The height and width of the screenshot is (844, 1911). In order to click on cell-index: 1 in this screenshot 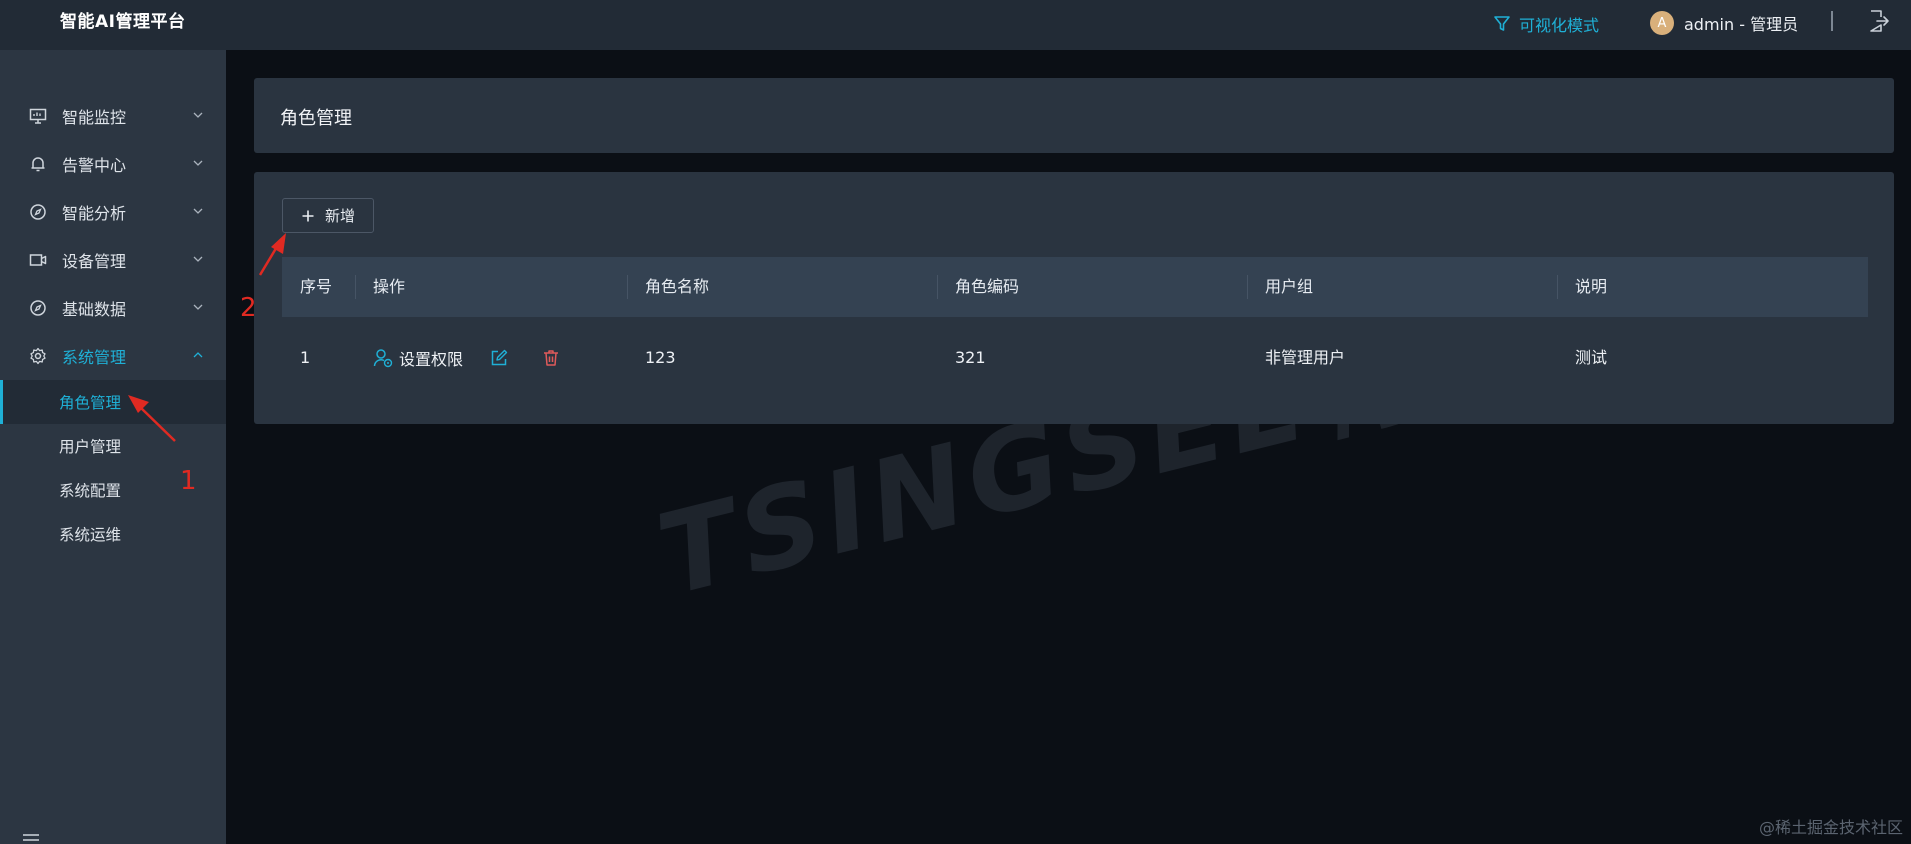, I will do `click(305, 357)`.